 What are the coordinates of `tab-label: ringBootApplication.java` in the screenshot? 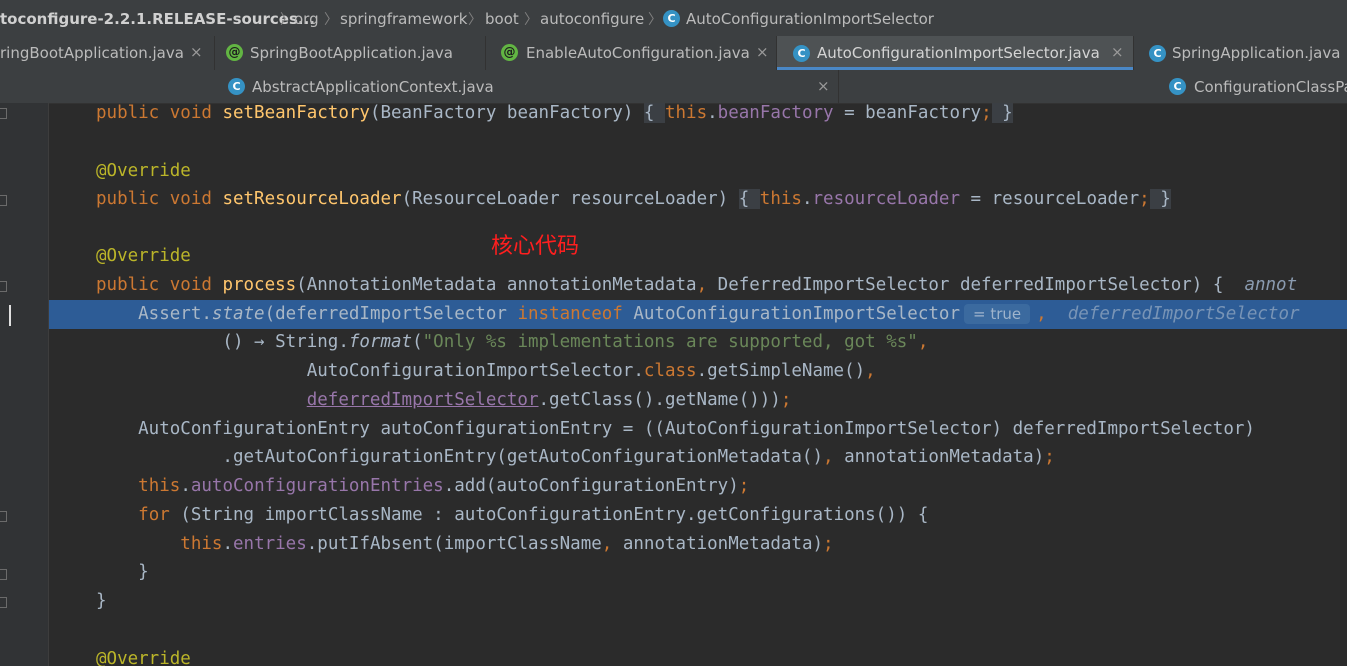 It's located at (92, 53).